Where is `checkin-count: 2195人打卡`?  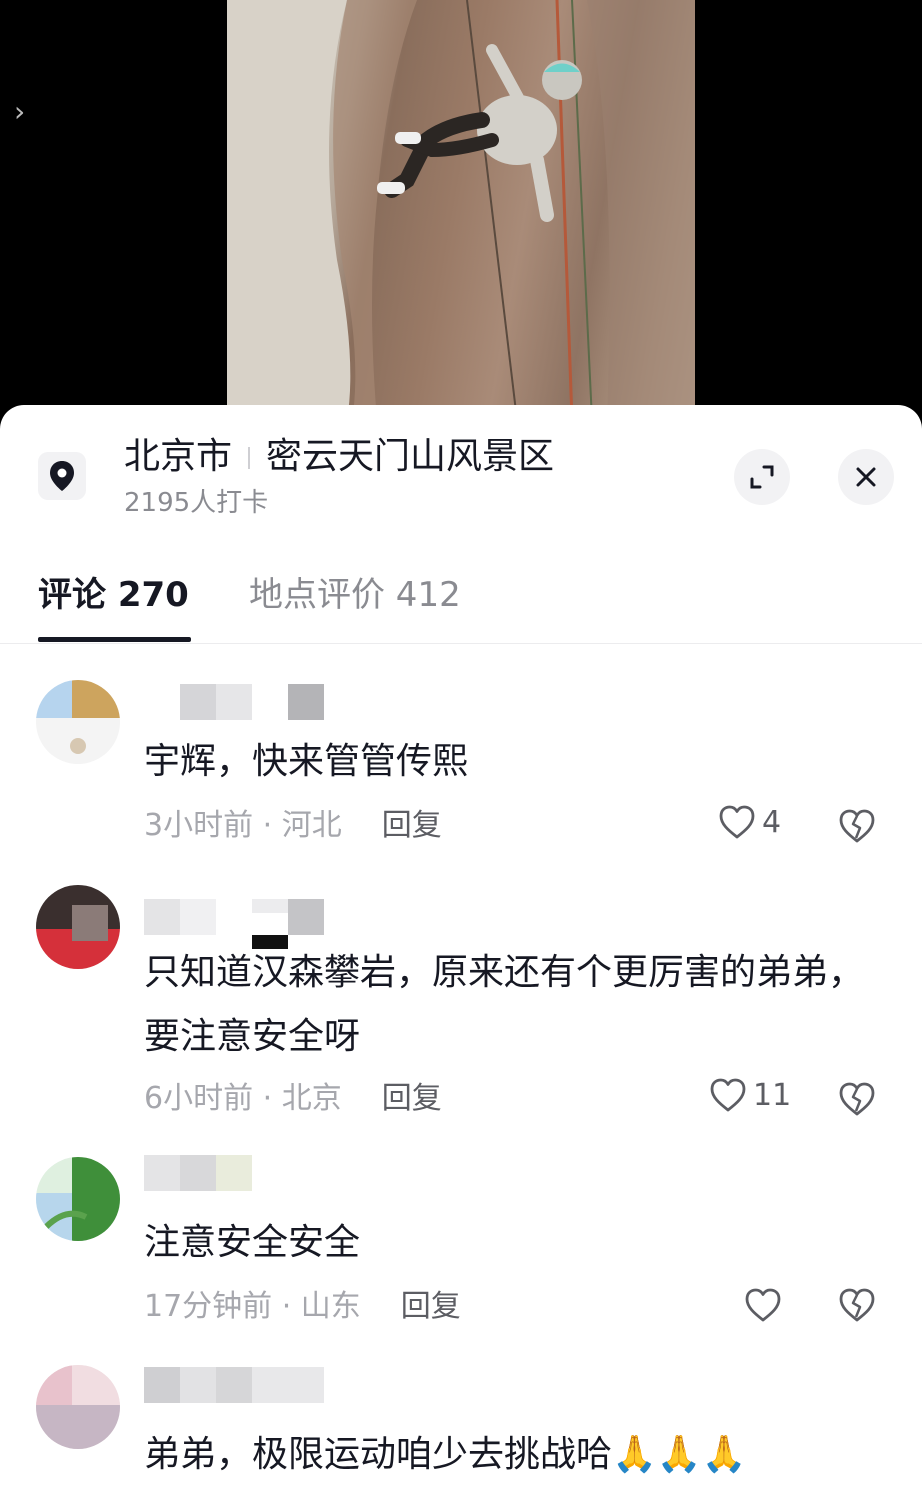
checkin-count: 2195人打卡 is located at coordinates (196, 503).